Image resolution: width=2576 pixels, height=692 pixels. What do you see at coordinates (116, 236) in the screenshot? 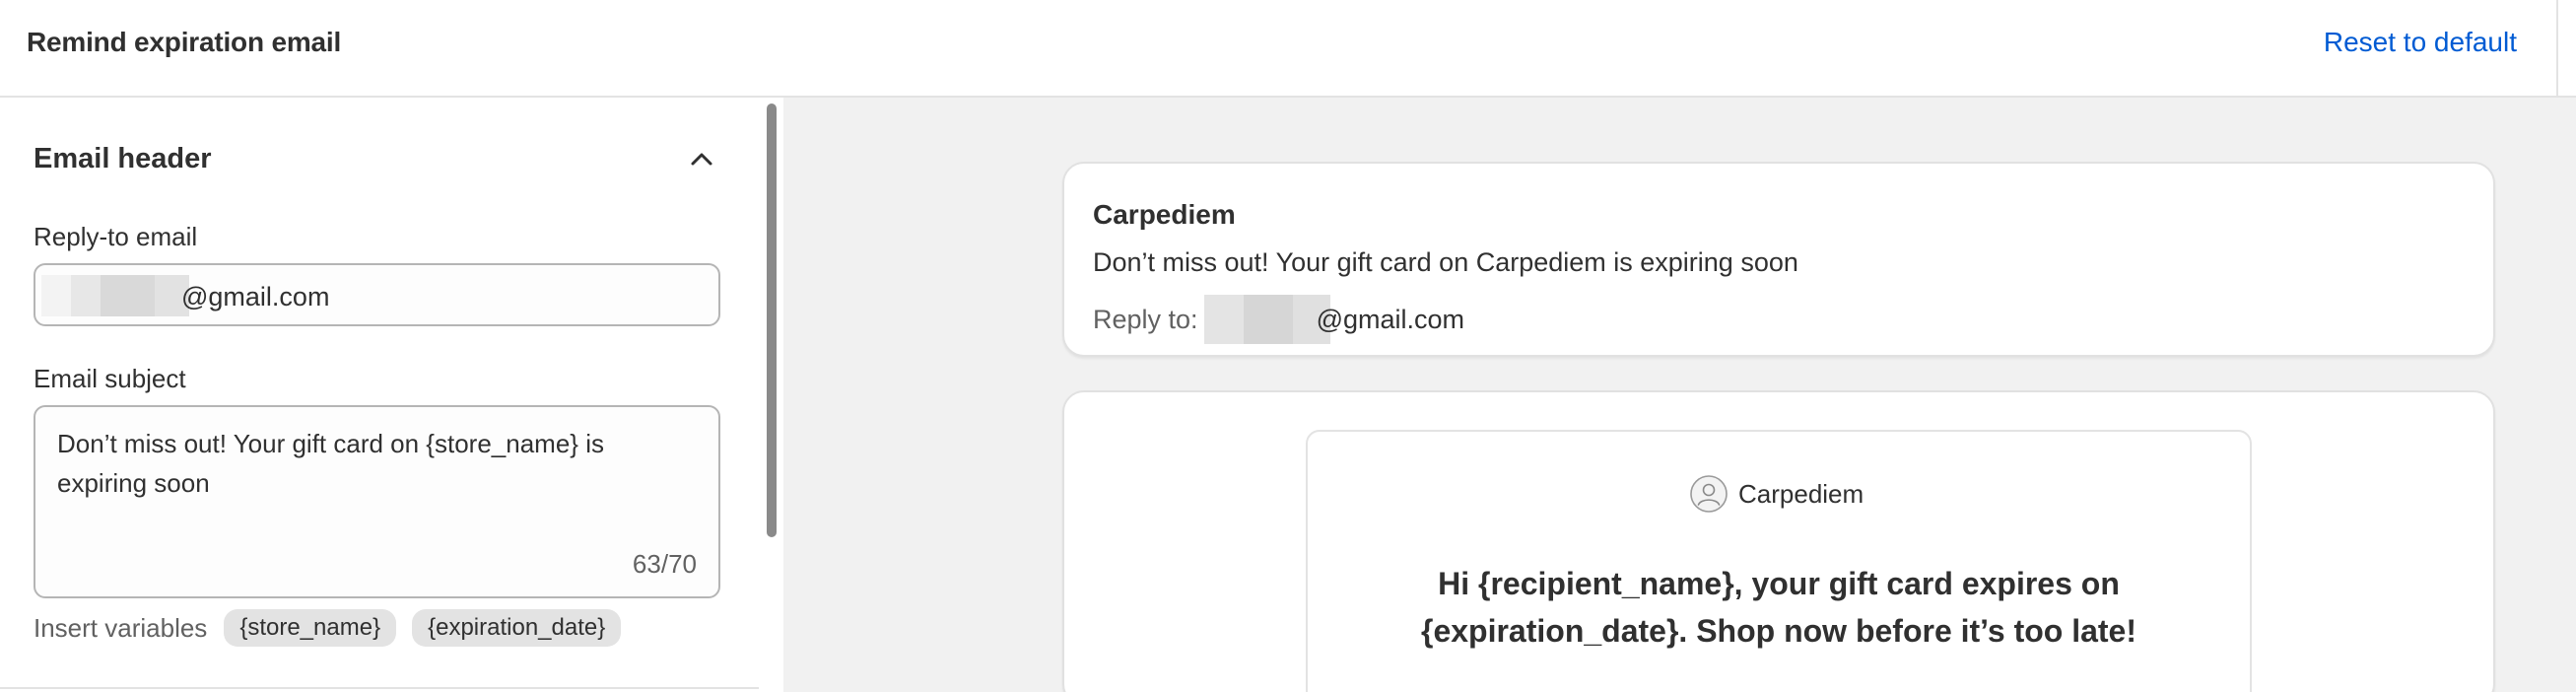
I see `reply-to-email-label: Reply-to email` at bounding box center [116, 236].